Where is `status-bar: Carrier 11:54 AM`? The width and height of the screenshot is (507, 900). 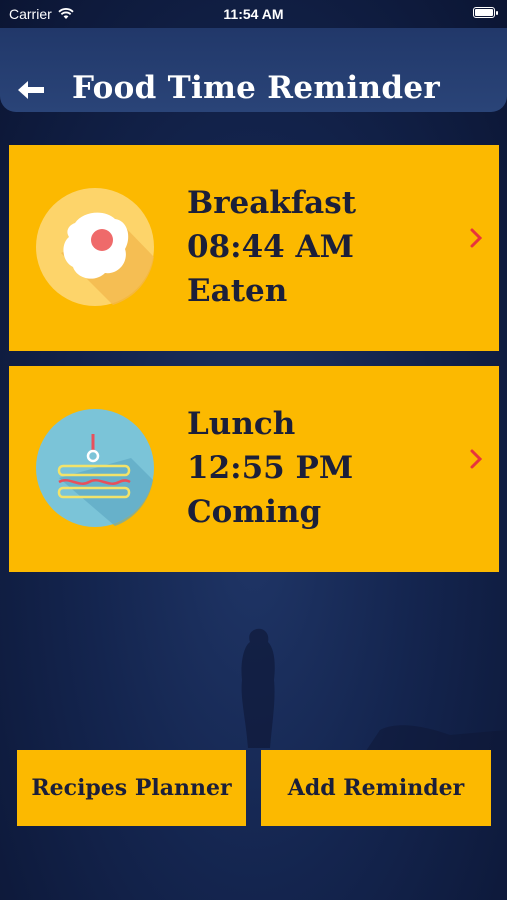 status-bar: Carrier 11:54 AM is located at coordinates (253, 14).